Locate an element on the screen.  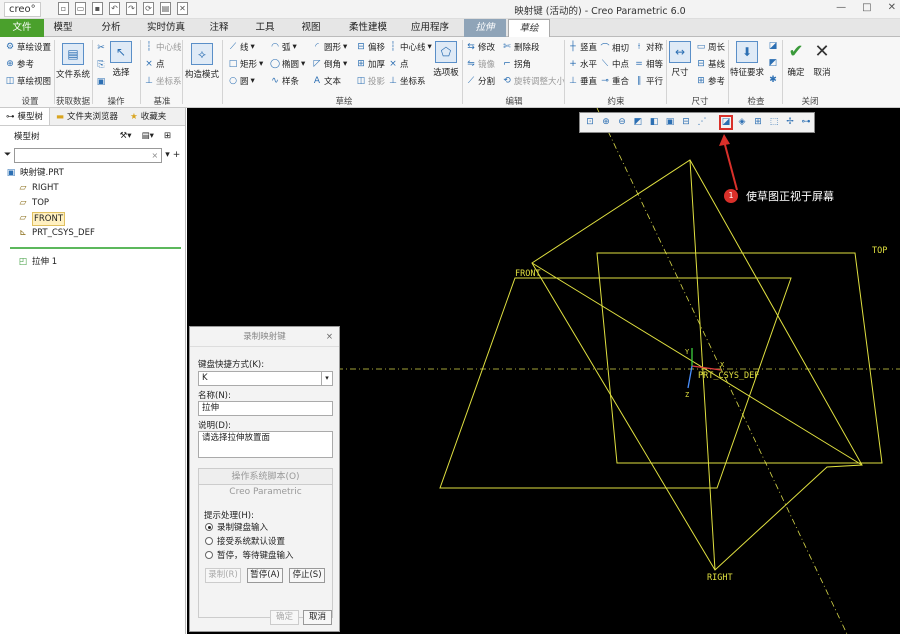
file-system-button: ▤ 文件系统 is located at coordinates (73, 61).